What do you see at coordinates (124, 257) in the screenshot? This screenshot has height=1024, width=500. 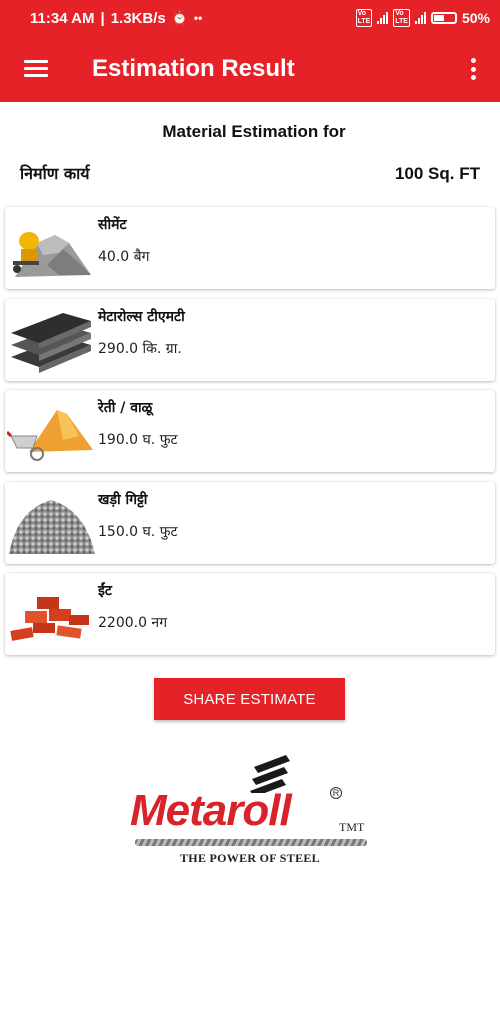 I see `material-quantity: 40.0 बैग` at bounding box center [124, 257].